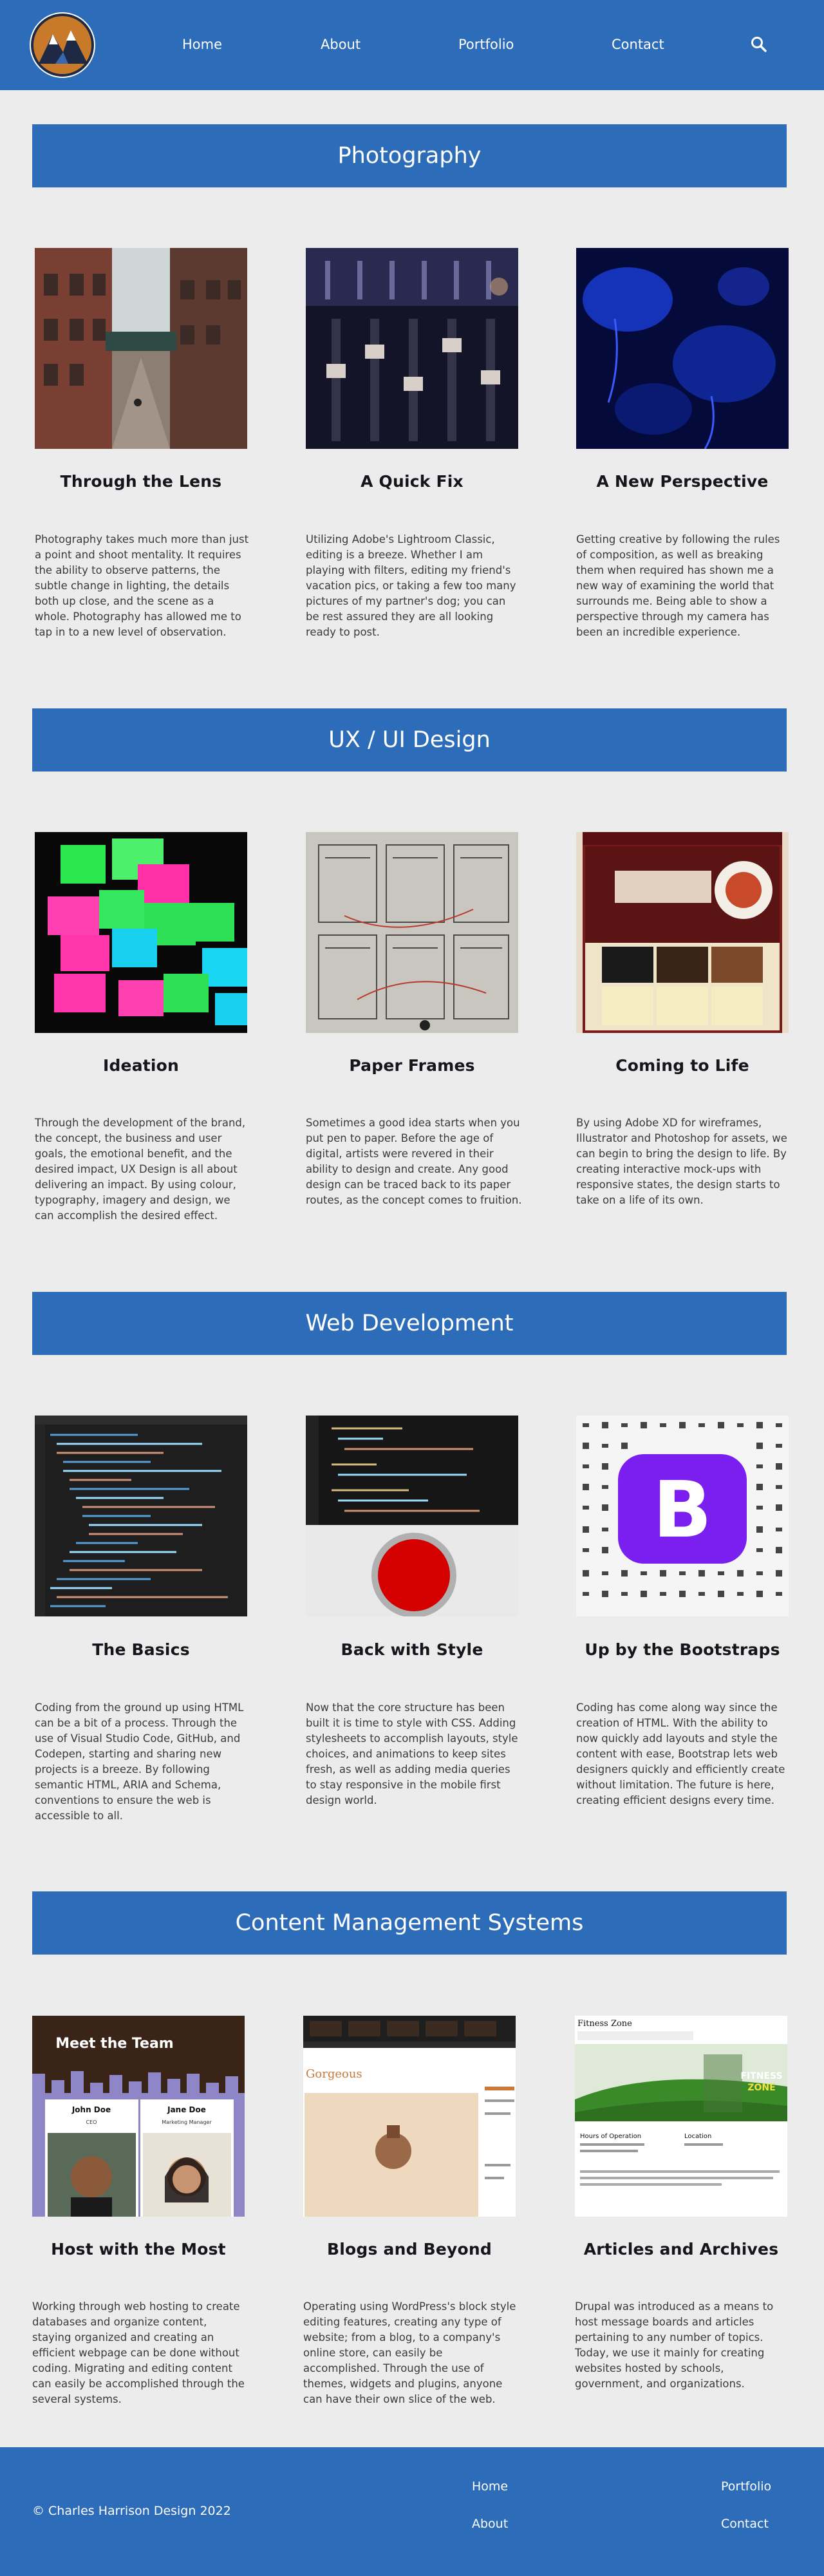  What do you see at coordinates (412, 45) in the screenshot?
I see `site-header: Home About Portfolio Contact` at bounding box center [412, 45].